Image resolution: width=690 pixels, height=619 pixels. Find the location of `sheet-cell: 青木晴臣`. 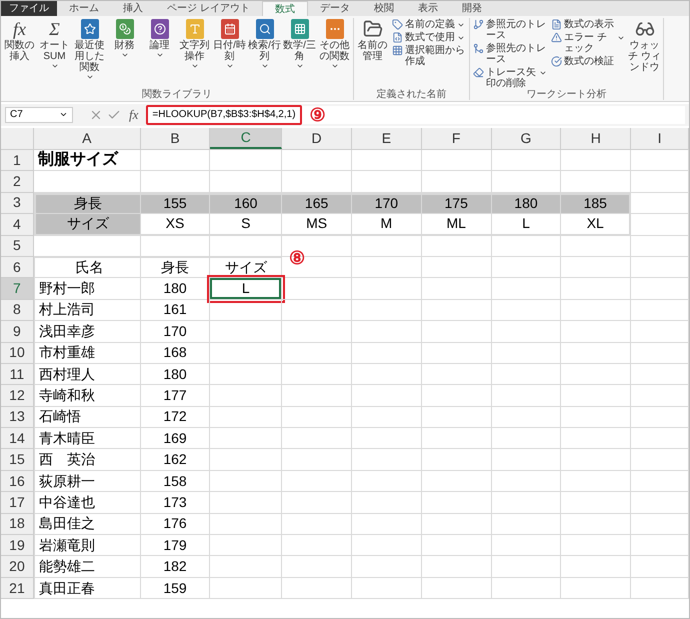

sheet-cell: 青木晴臣 is located at coordinates (87, 439).